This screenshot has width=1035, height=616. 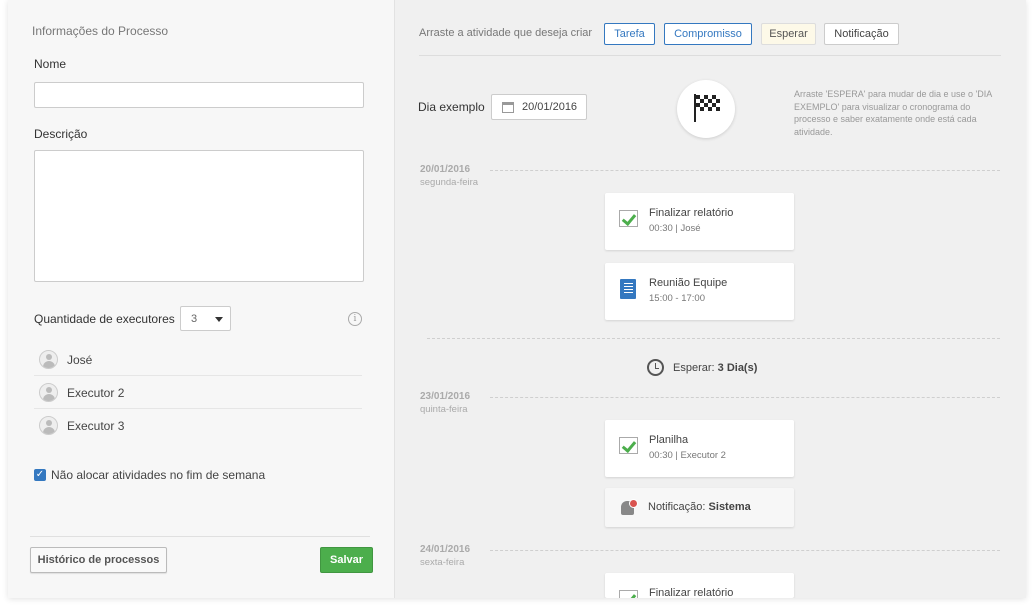 I want to click on wait-item: Esperar: 3 Dia(s), so click(x=715, y=368).